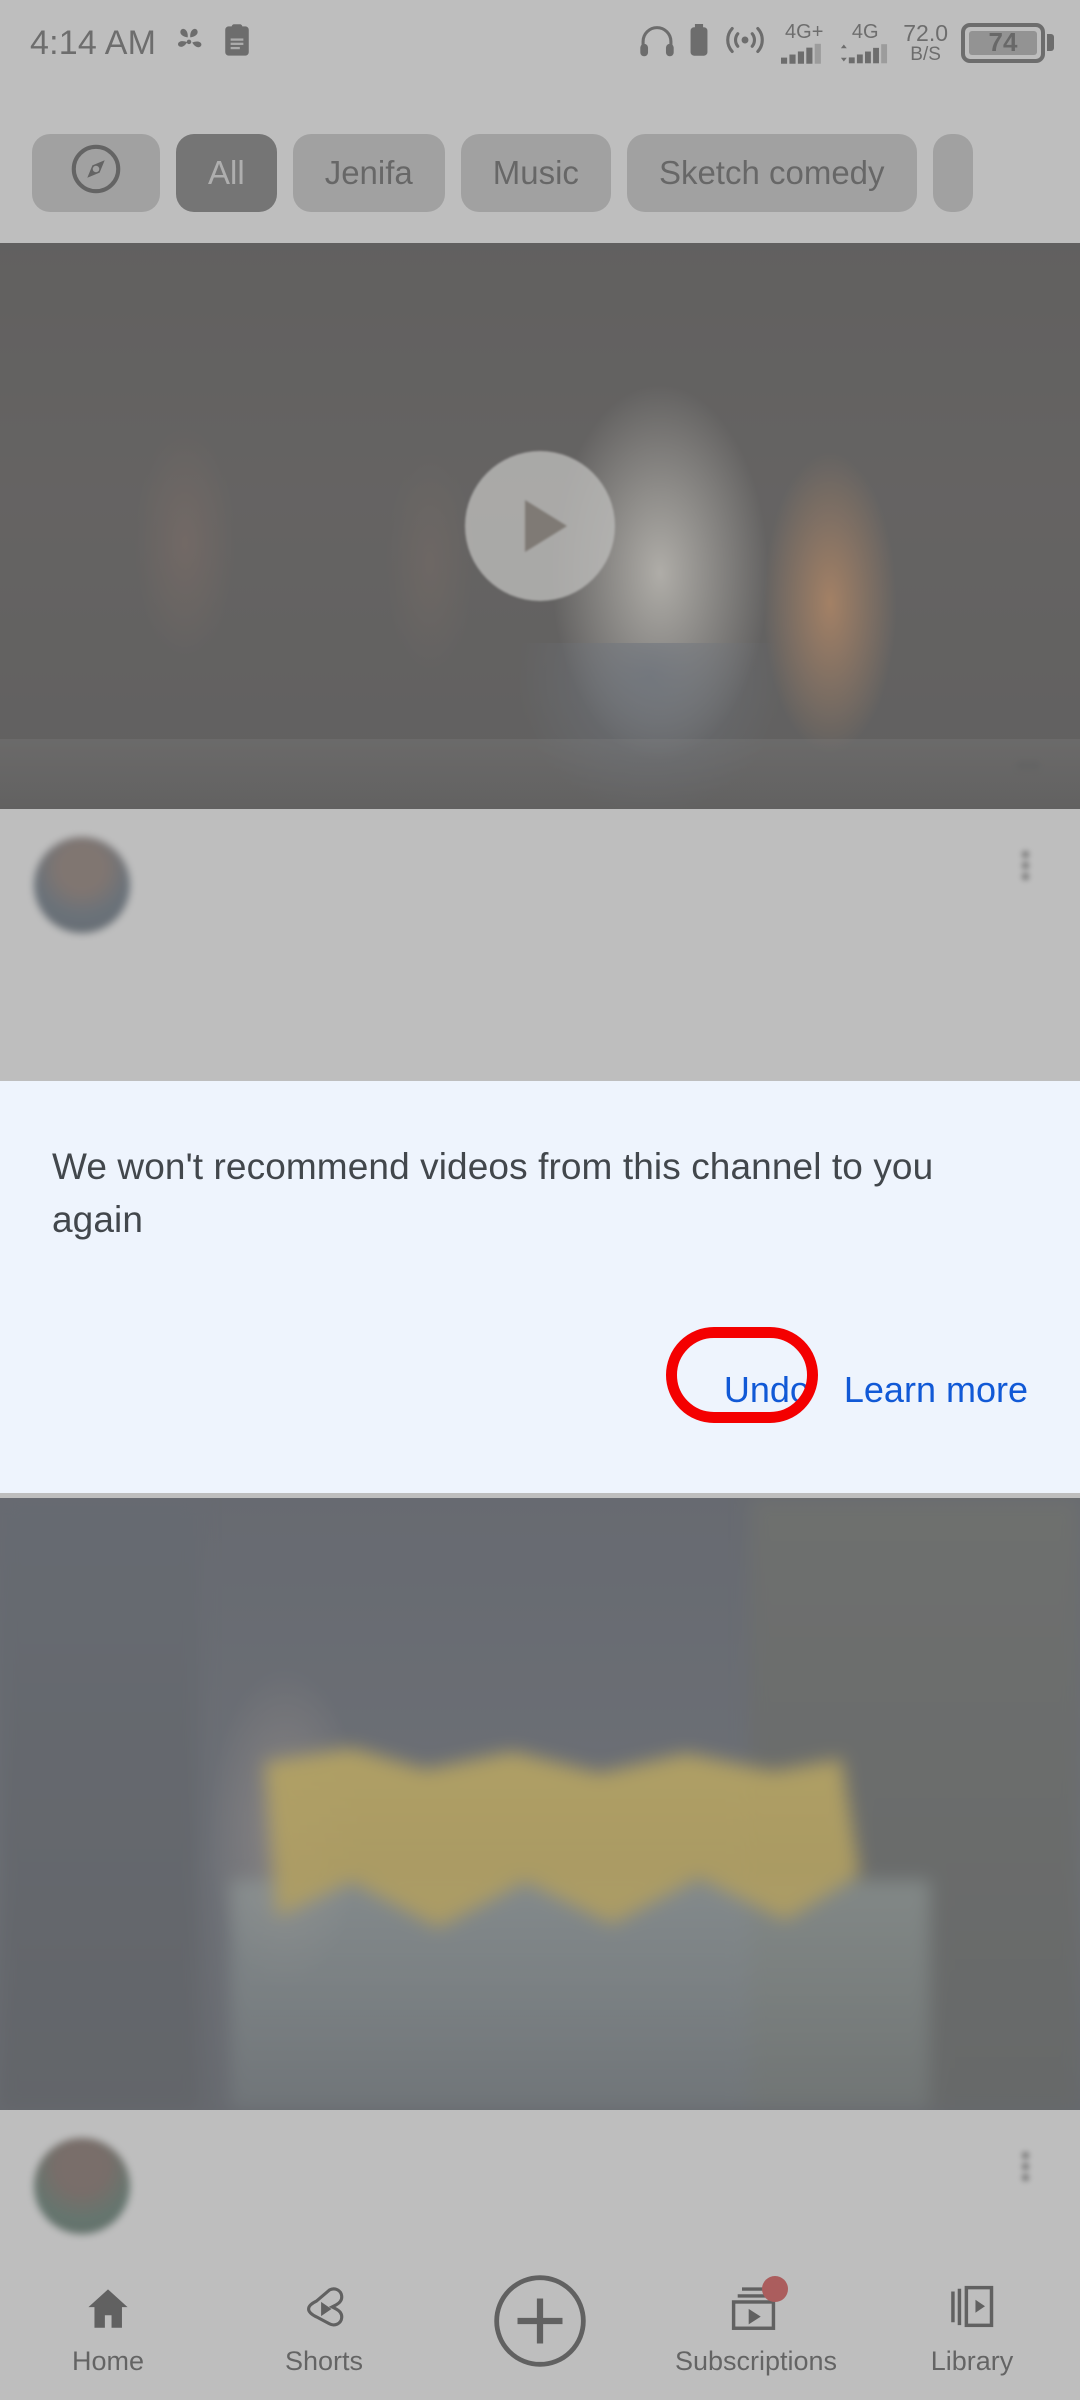 The height and width of the screenshot is (2400, 1080). What do you see at coordinates (189, 43) in the screenshot?
I see `pinwheel-icon` at bounding box center [189, 43].